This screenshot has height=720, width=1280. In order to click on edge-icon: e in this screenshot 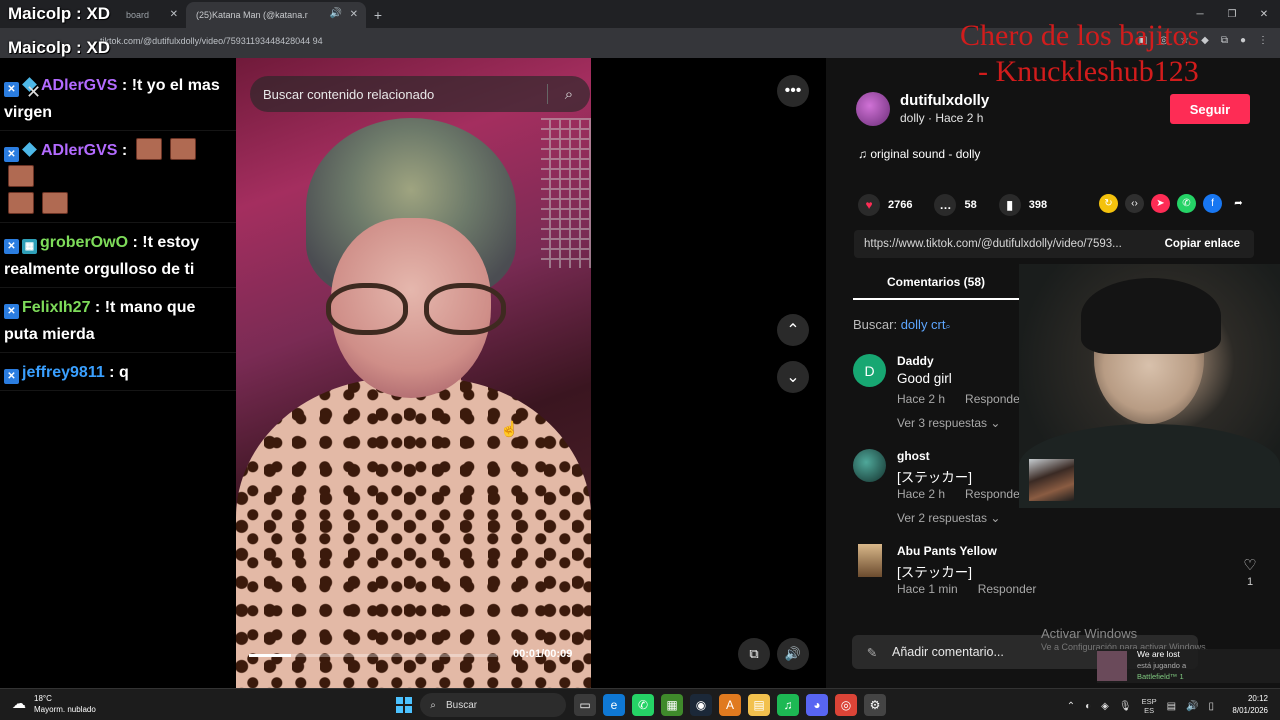, I will do `click(614, 705)`.